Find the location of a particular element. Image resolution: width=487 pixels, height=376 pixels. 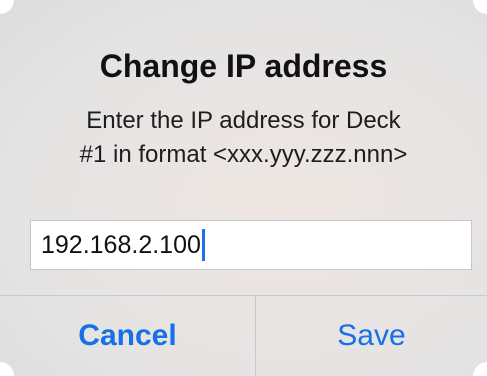

ip-address-value: 192.168.2.100 is located at coordinates (121, 244).